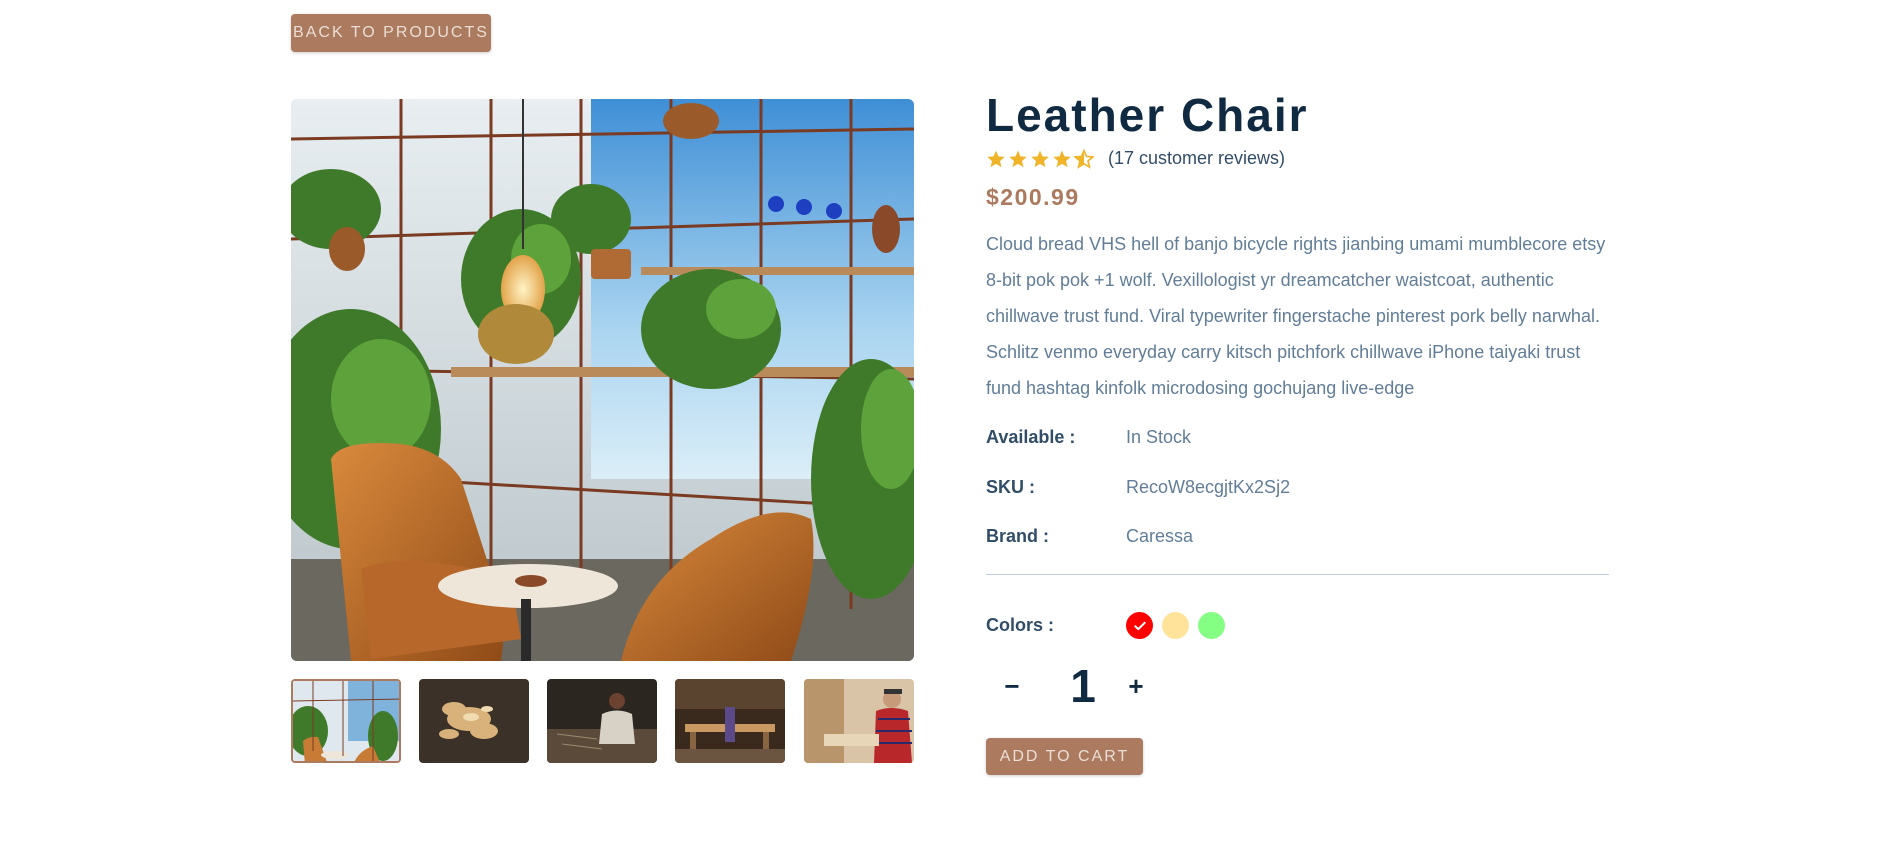 The width and height of the screenshot is (1900, 862). Describe the element at coordinates (1175, 625) in the screenshot. I see `color-swatch-yellow` at that location.